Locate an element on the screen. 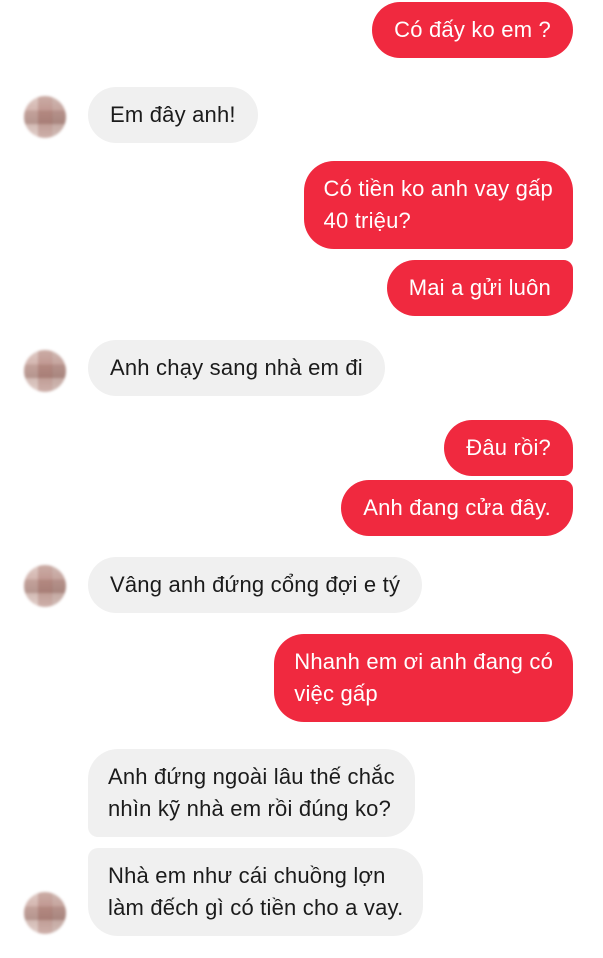 This screenshot has width=603, height=958. message-sent-2: Có tiền ko anh vay gấp 40 triệu? is located at coordinates (438, 205).